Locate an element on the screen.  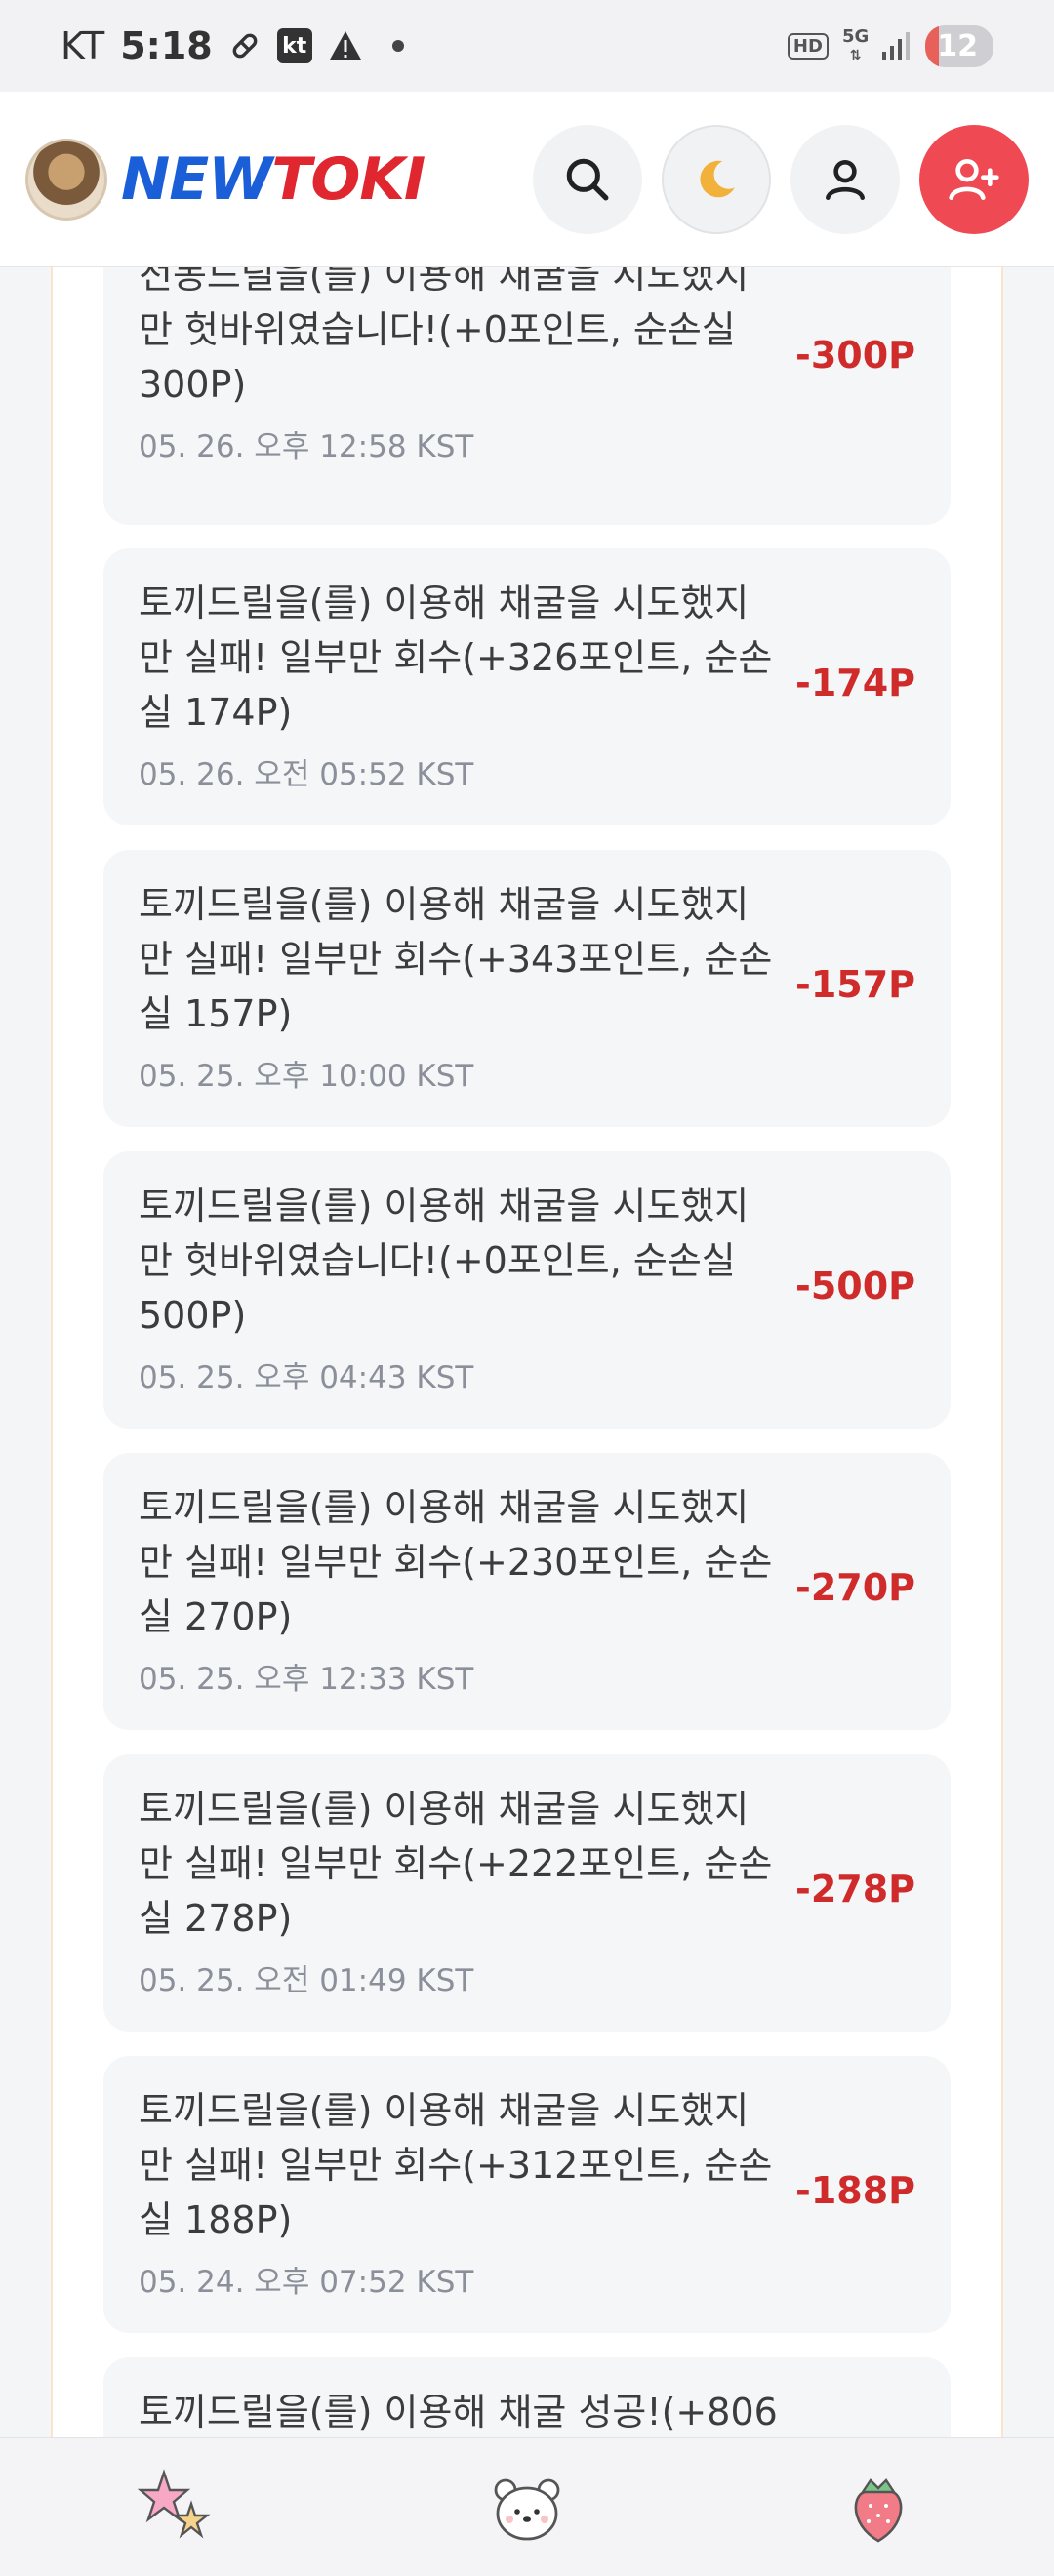
hd-voice-icon: HD is located at coordinates (808, 46).